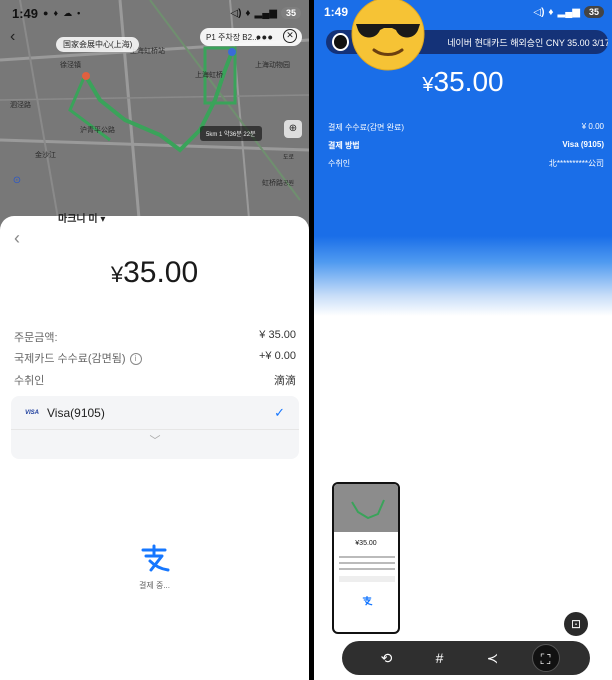  I want to click on order-amount-row: 주문금액: ¥ 35.00, so click(155, 337).